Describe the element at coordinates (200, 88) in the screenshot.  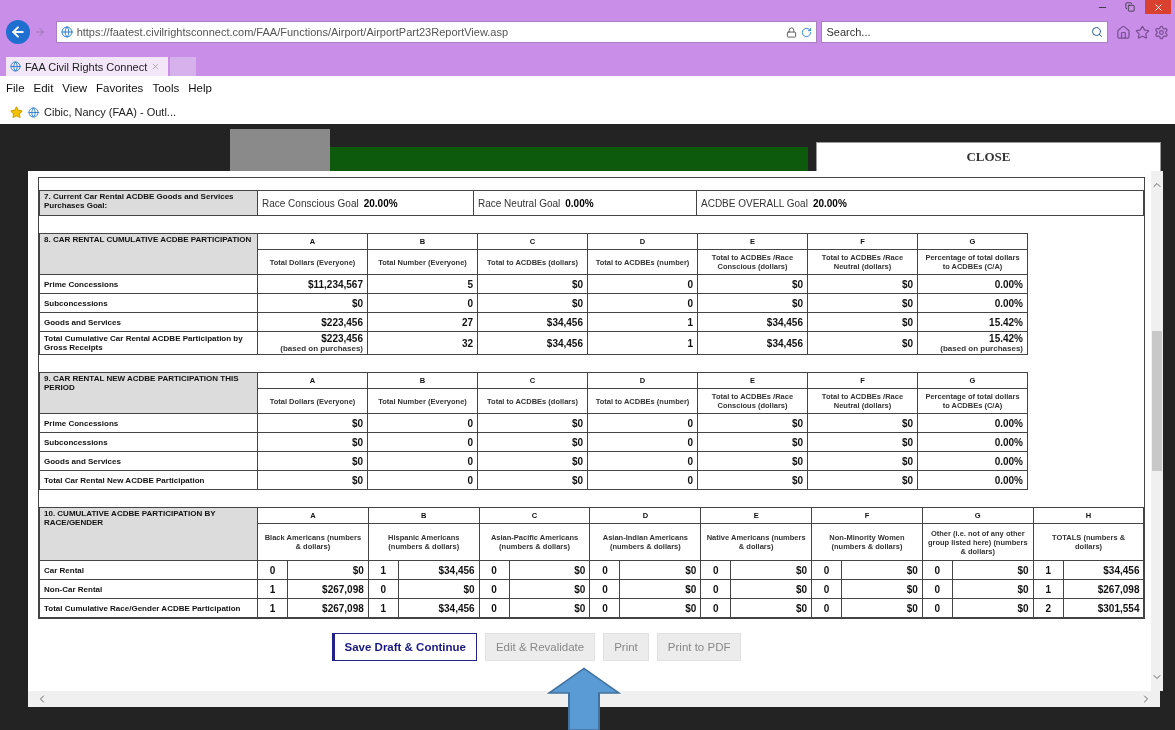
I see `menu-item: Help` at that location.